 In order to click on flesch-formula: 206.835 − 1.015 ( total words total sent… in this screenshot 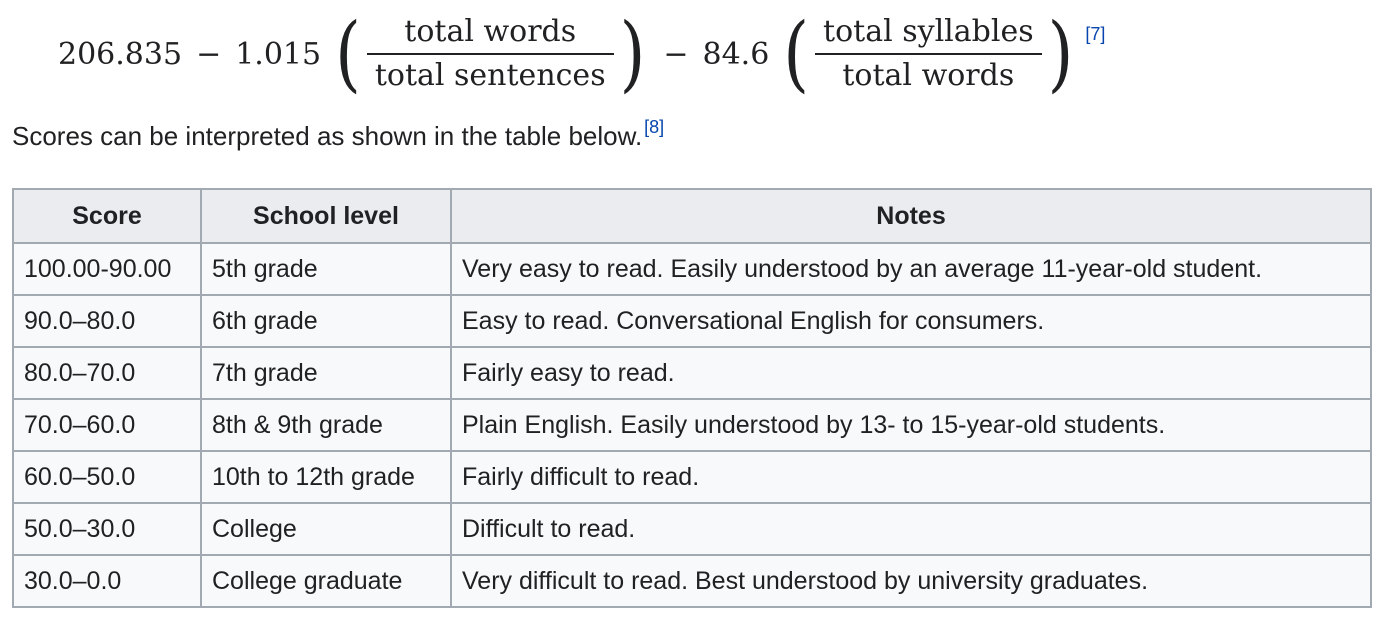, I will do `click(581, 54)`.